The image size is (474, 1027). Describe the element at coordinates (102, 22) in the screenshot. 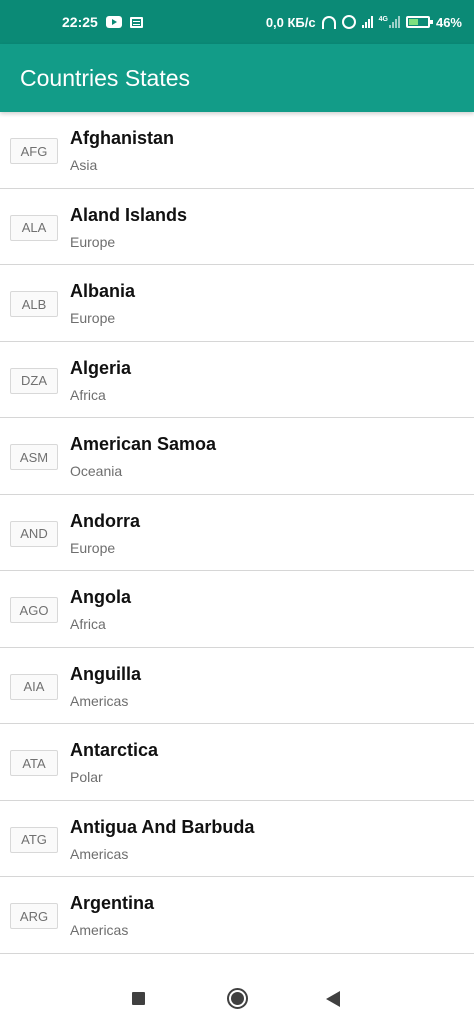

I see `status-left: 22:25` at that location.